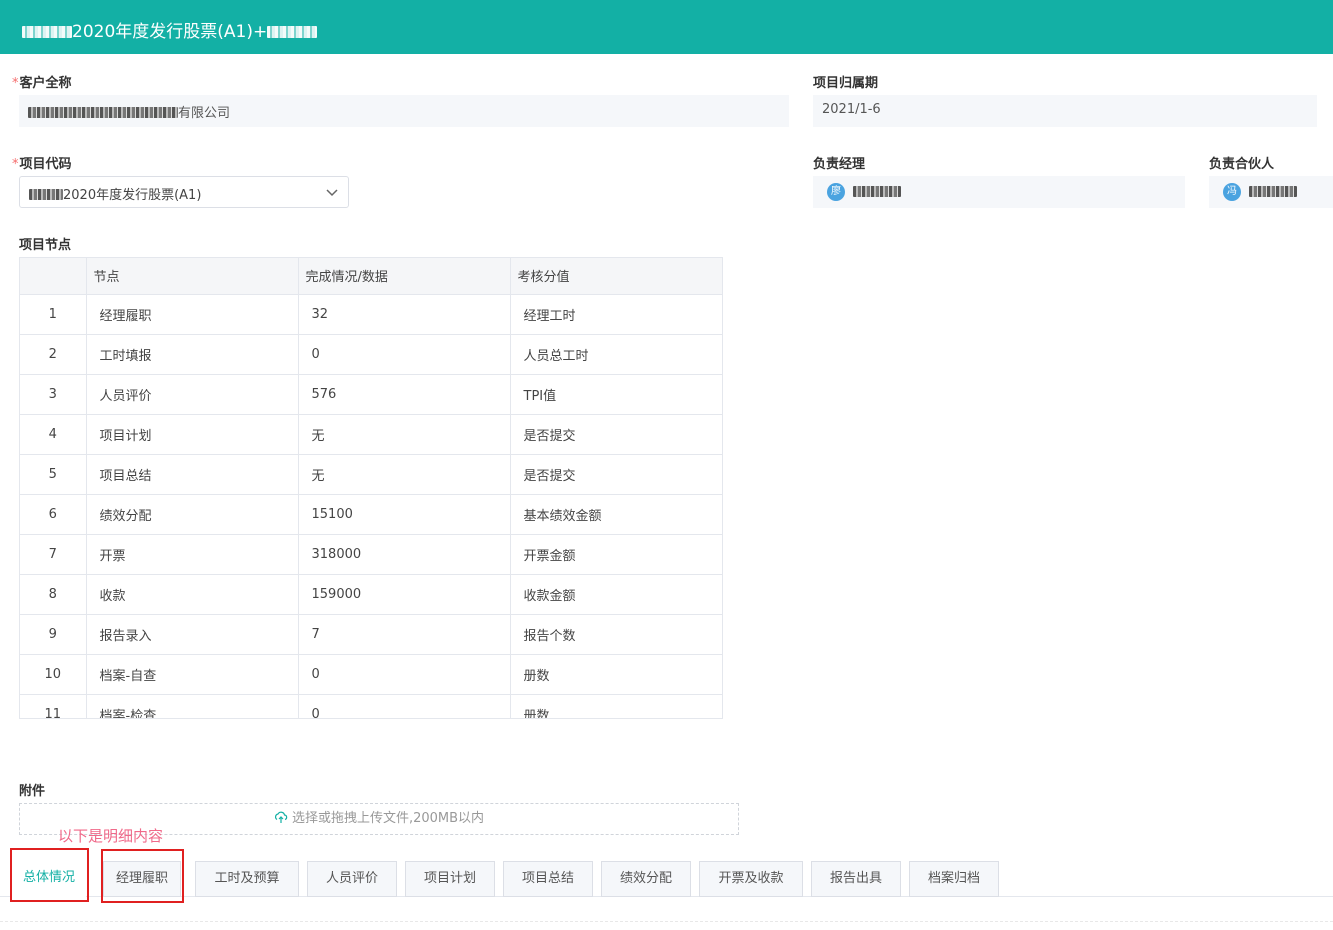 This screenshot has width=1333, height=930. What do you see at coordinates (404, 554) in the screenshot?
I see `node-data: 318000` at bounding box center [404, 554].